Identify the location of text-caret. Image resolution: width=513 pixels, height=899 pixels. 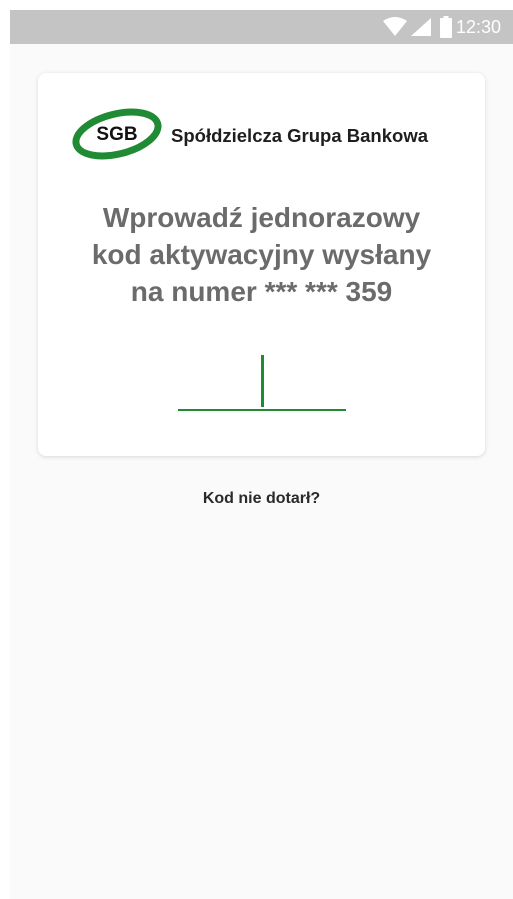
(262, 381).